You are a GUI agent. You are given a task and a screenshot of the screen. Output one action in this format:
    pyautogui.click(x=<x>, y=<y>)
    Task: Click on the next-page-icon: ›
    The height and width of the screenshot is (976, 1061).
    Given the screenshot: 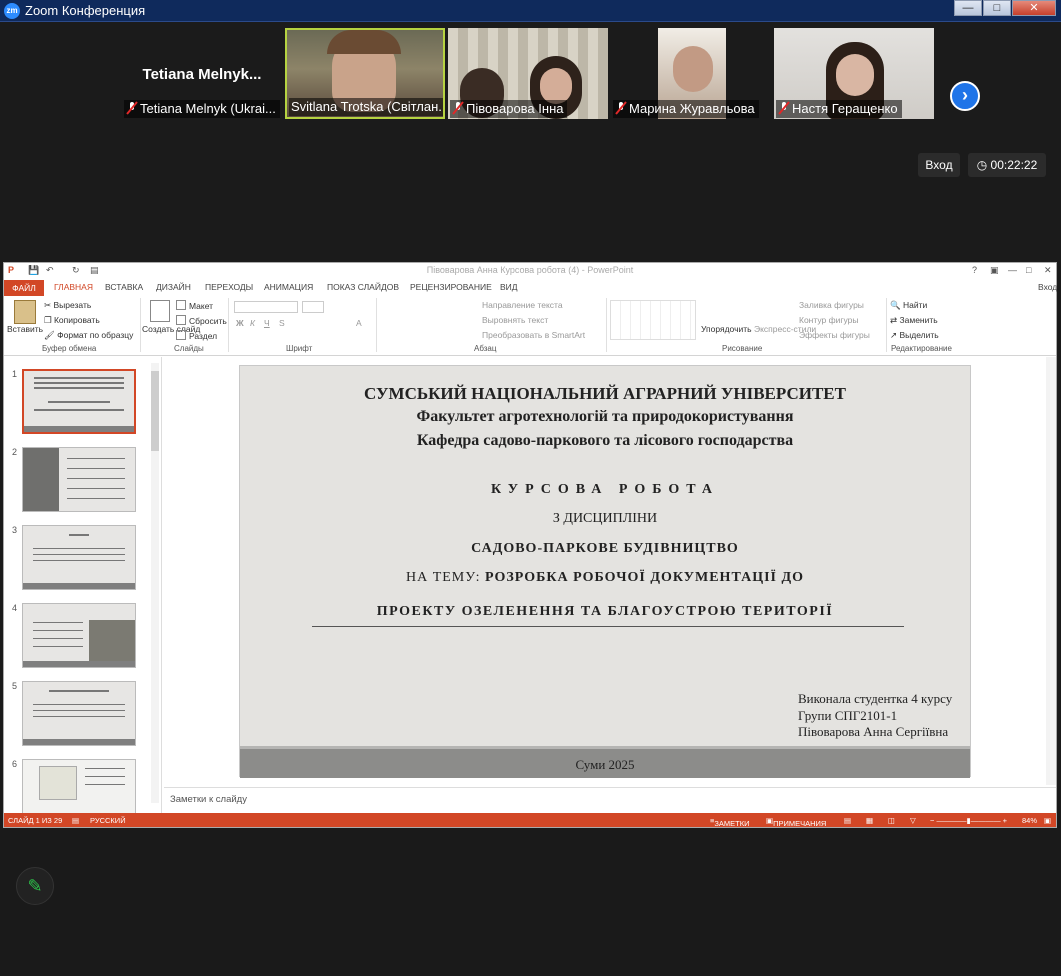 What is the action you would take?
    pyautogui.click(x=965, y=96)
    